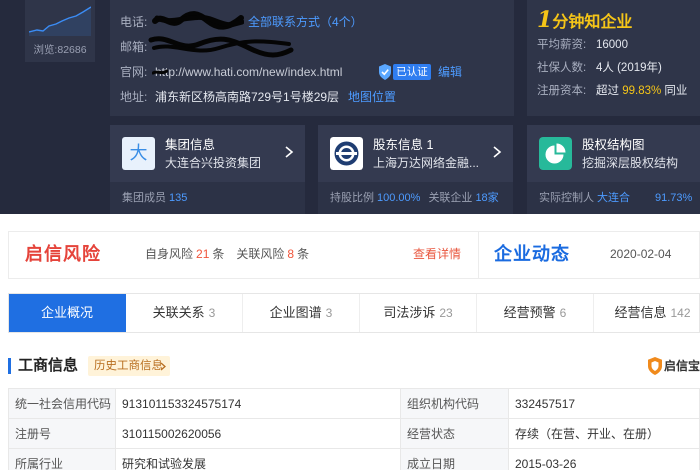  What do you see at coordinates (9, 366) in the screenshot?
I see `section-accent-bar` at bounding box center [9, 366].